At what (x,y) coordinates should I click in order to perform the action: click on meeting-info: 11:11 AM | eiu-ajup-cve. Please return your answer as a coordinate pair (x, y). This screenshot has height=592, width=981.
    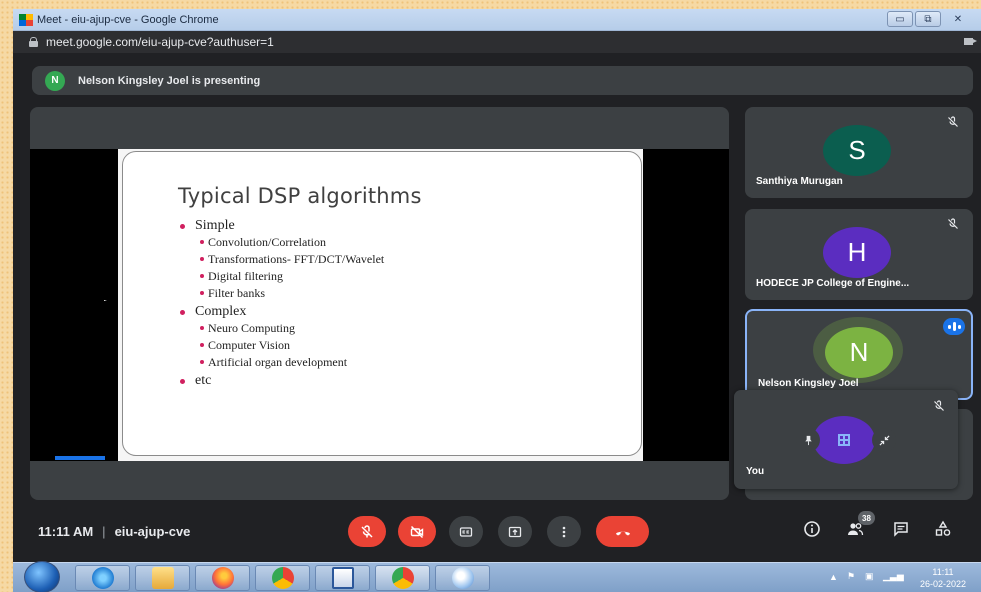
    Looking at the image, I should click on (114, 531).